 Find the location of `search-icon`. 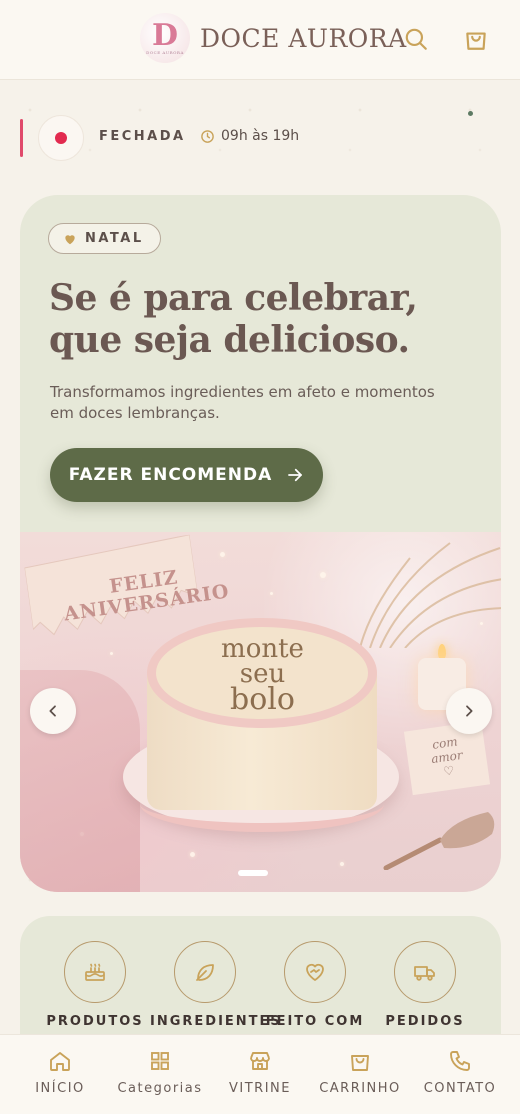

search-icon is located at coordinates (416, 39).